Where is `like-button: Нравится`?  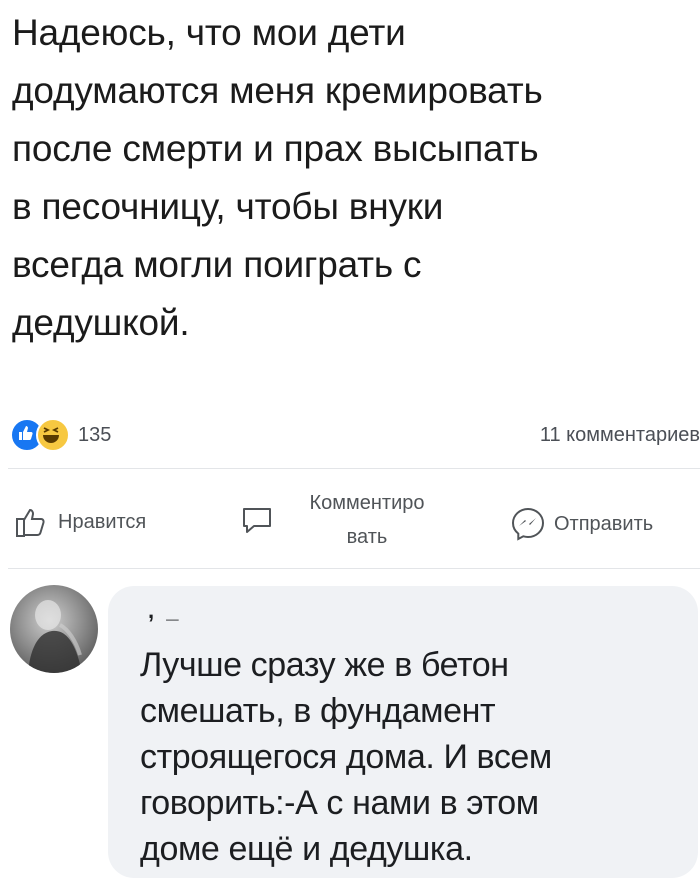
like-button: Нравится is located at coordinates (80, 522).